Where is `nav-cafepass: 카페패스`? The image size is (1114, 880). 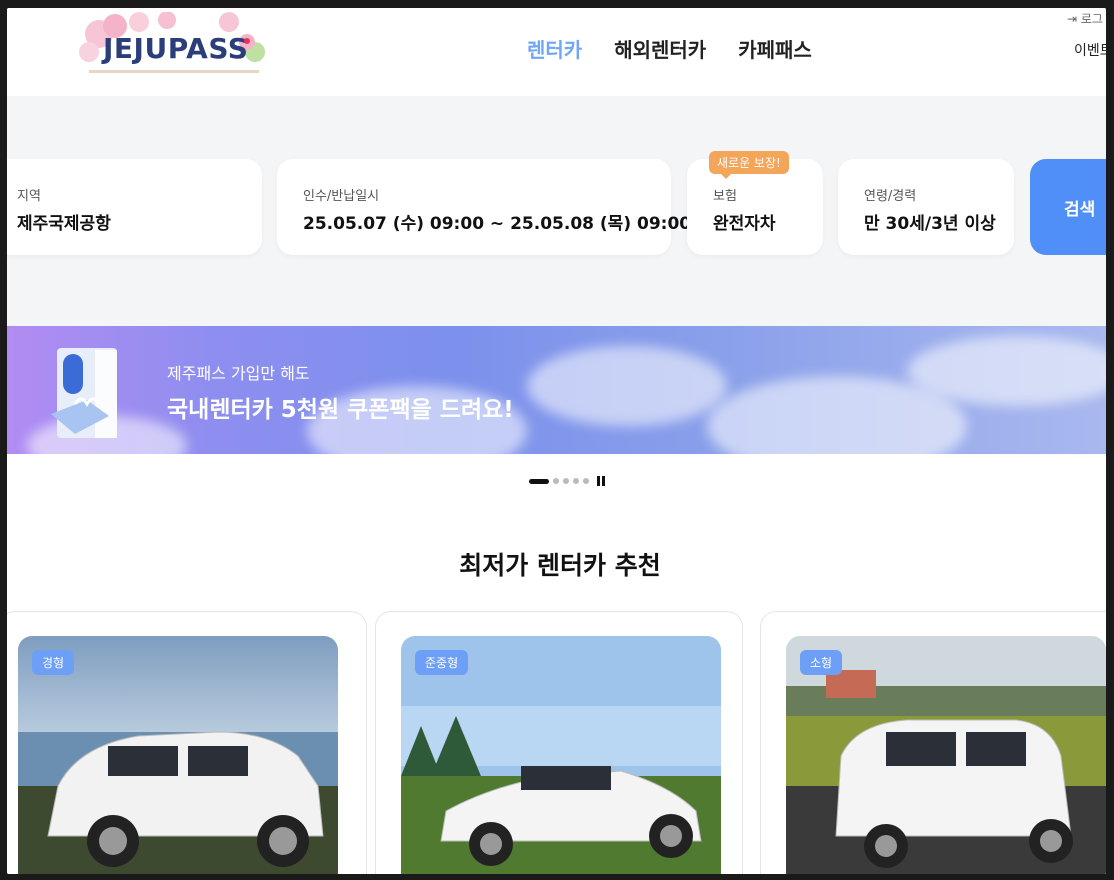 nav-cafepass: 카페패스 is located at coordinates (775, 48).